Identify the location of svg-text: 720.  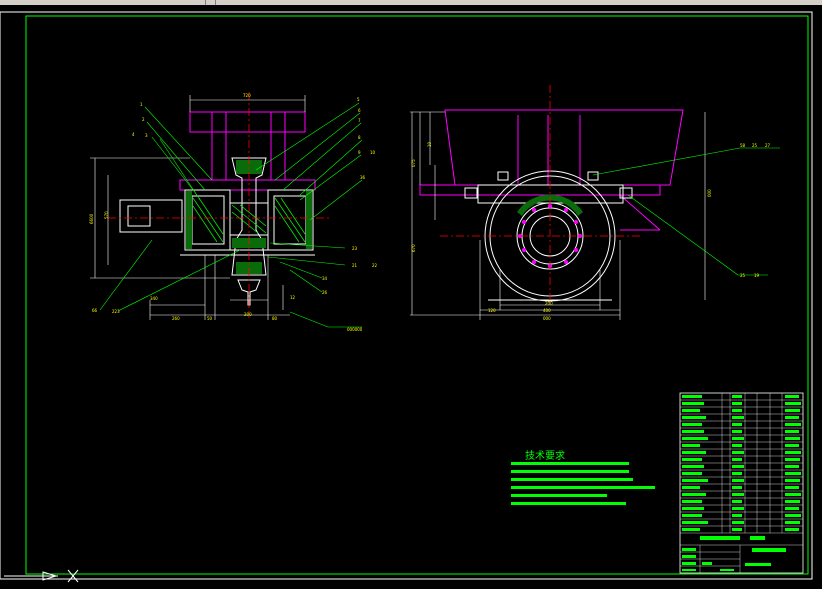
(247, 95).